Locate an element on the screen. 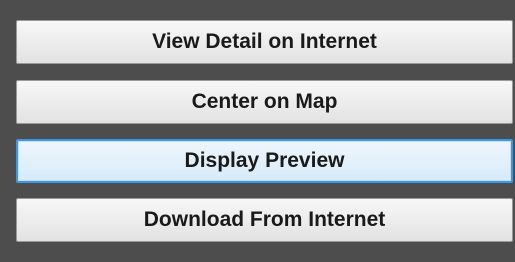 The height and width of the screenshot is (262, 515). download-from-internet-label: Download From Internet is located at coordinates (264, 219).